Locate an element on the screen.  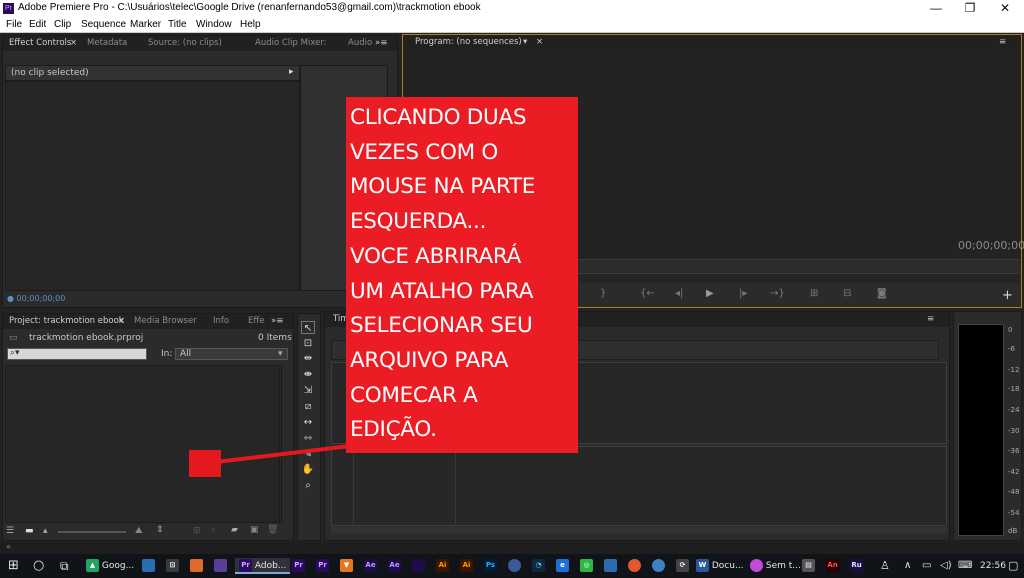
razor-tool-icon: ⧄ is located at coordinates (308, 406).